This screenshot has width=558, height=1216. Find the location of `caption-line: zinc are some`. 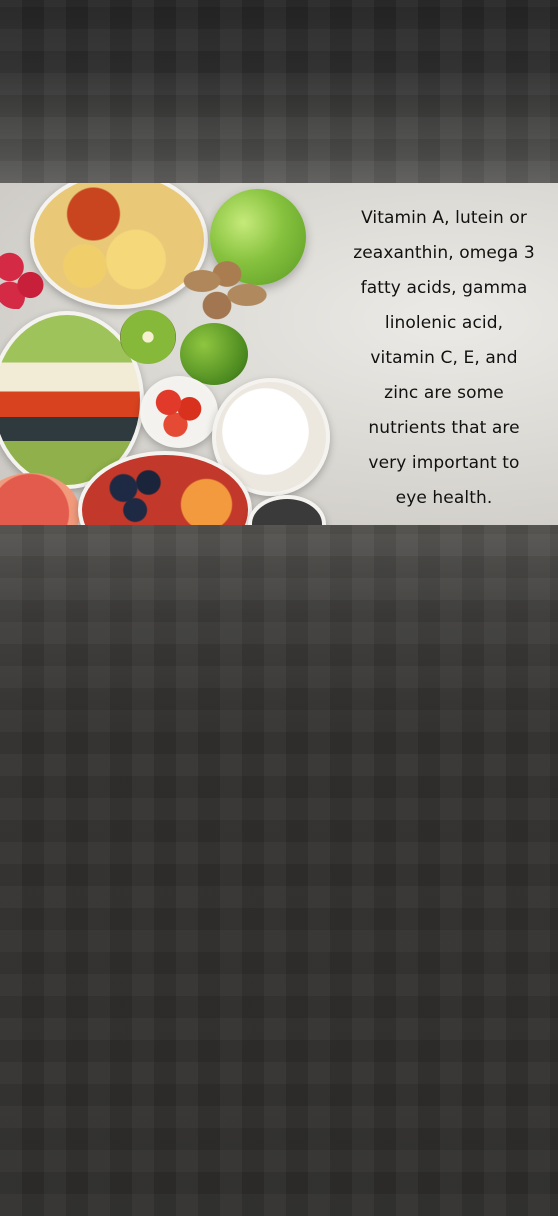

caption-line: zinc are some is located at coordinates (444, 393).